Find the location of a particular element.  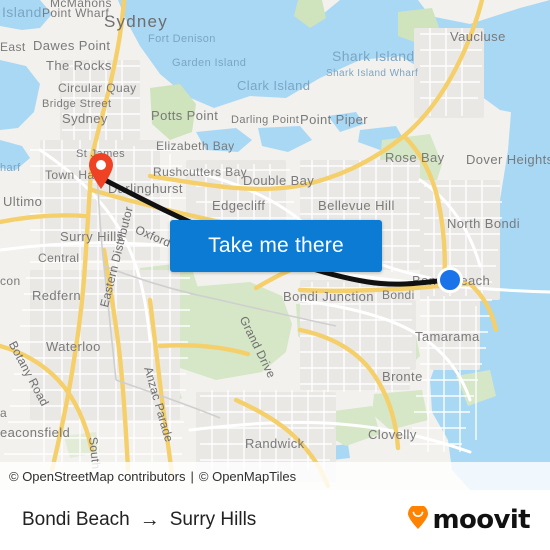

trip-footer: Bondi Beach → Surry Hills moovit is located at coordinates (275, 520).